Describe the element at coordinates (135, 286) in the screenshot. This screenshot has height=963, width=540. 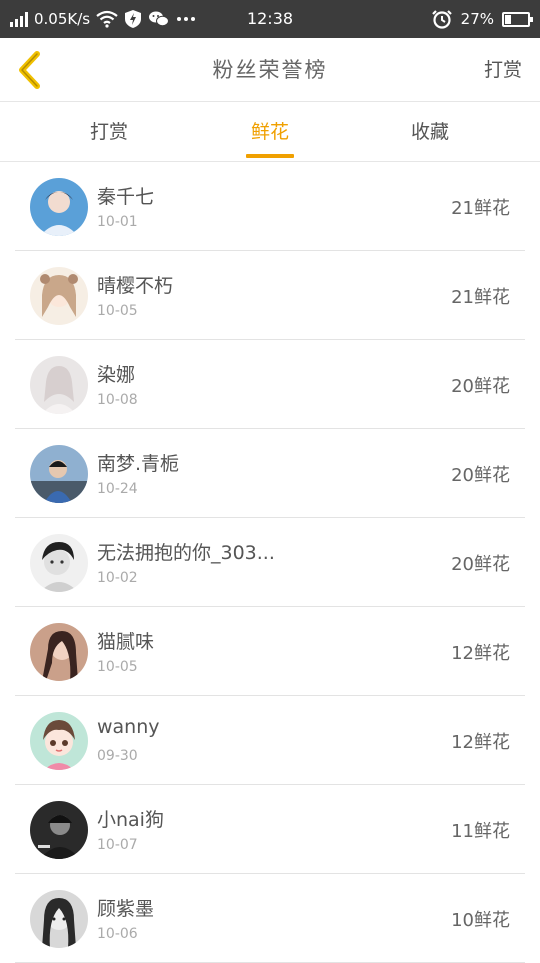
I see `fan-name: 晴樱不朽` at that location.